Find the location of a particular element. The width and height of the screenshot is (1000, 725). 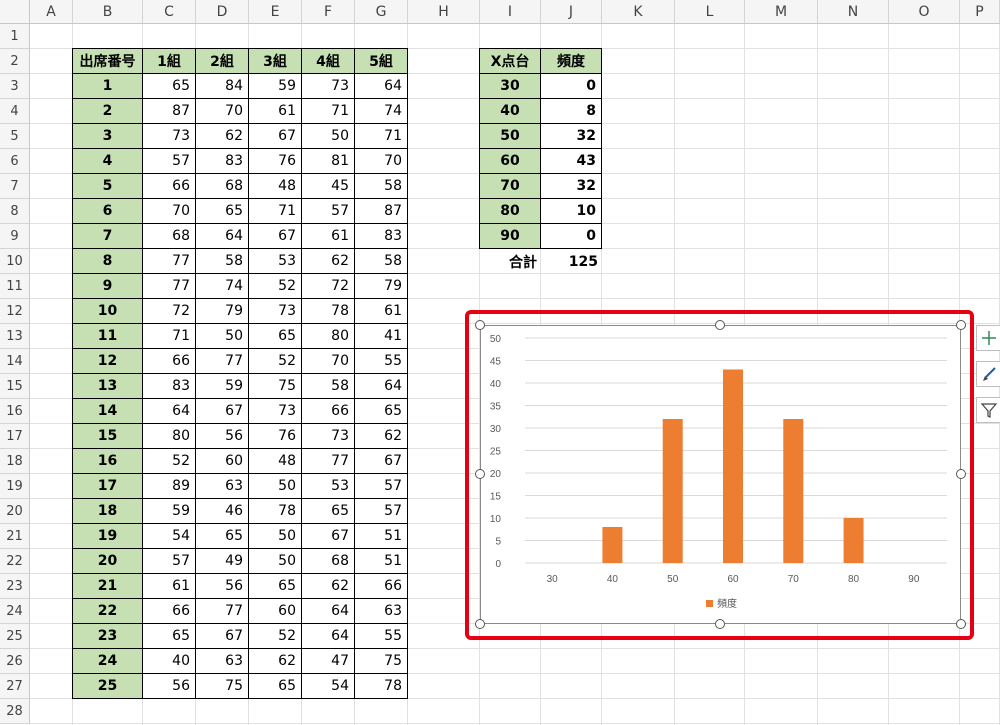

score-cell: 45 is located at coordinates (328, 186).